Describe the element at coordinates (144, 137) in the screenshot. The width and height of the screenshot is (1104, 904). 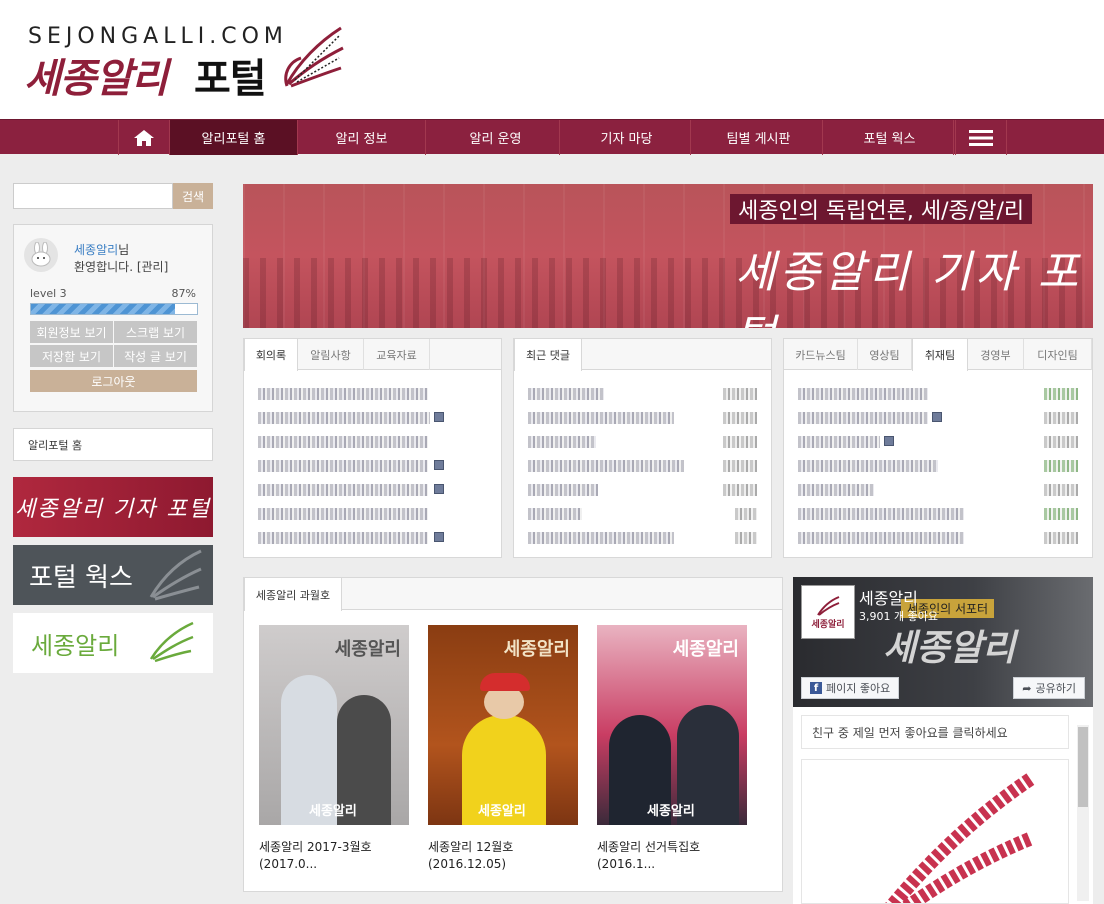
I see `nav-home-button` at that location.